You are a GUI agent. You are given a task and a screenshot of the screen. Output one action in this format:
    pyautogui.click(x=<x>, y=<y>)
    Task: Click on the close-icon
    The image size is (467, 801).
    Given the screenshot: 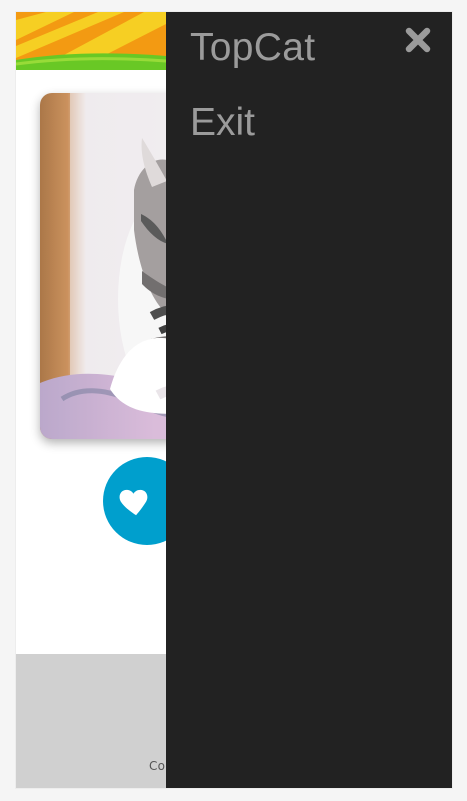 What is the action you would take?
    pyautogui.click(x=418, y=40)
    